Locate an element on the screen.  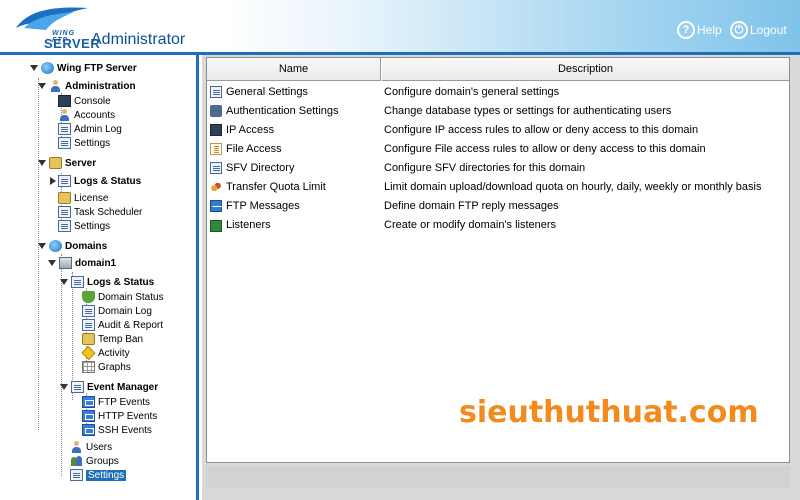
sidebar-item-task-scheduler: Task Scheduler is located at coordinates (100, 212).